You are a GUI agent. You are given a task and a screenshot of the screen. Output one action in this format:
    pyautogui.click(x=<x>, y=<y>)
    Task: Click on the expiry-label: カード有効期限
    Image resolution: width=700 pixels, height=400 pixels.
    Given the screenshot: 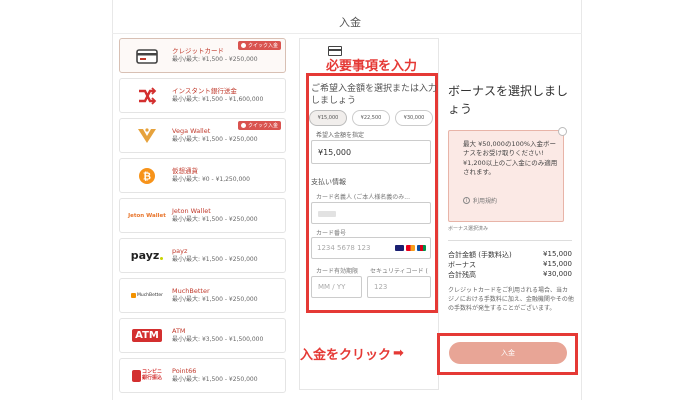 What is the action you would take?
    pyautogui.click(x=337, y=271)
    